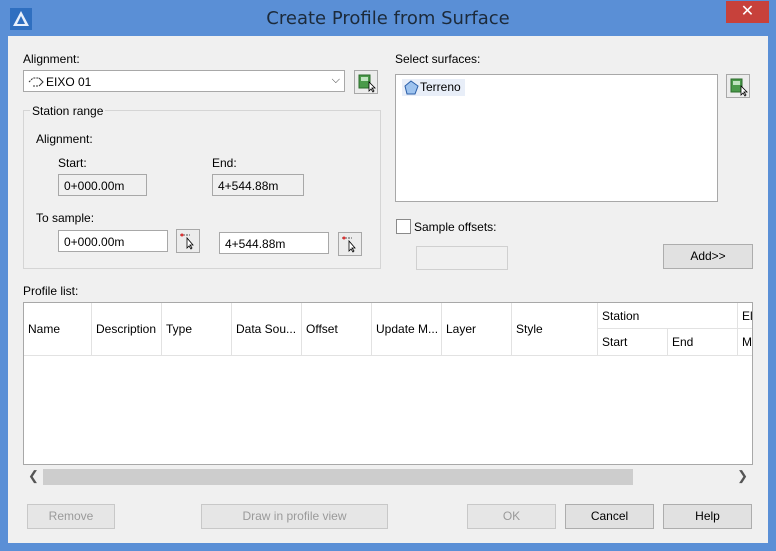 This screenshot has height=551, width=776. What do you see at coordinates (703, 342) in the screenshot?
I see `column-header-station-end: End` at bounding box center [703, 342].